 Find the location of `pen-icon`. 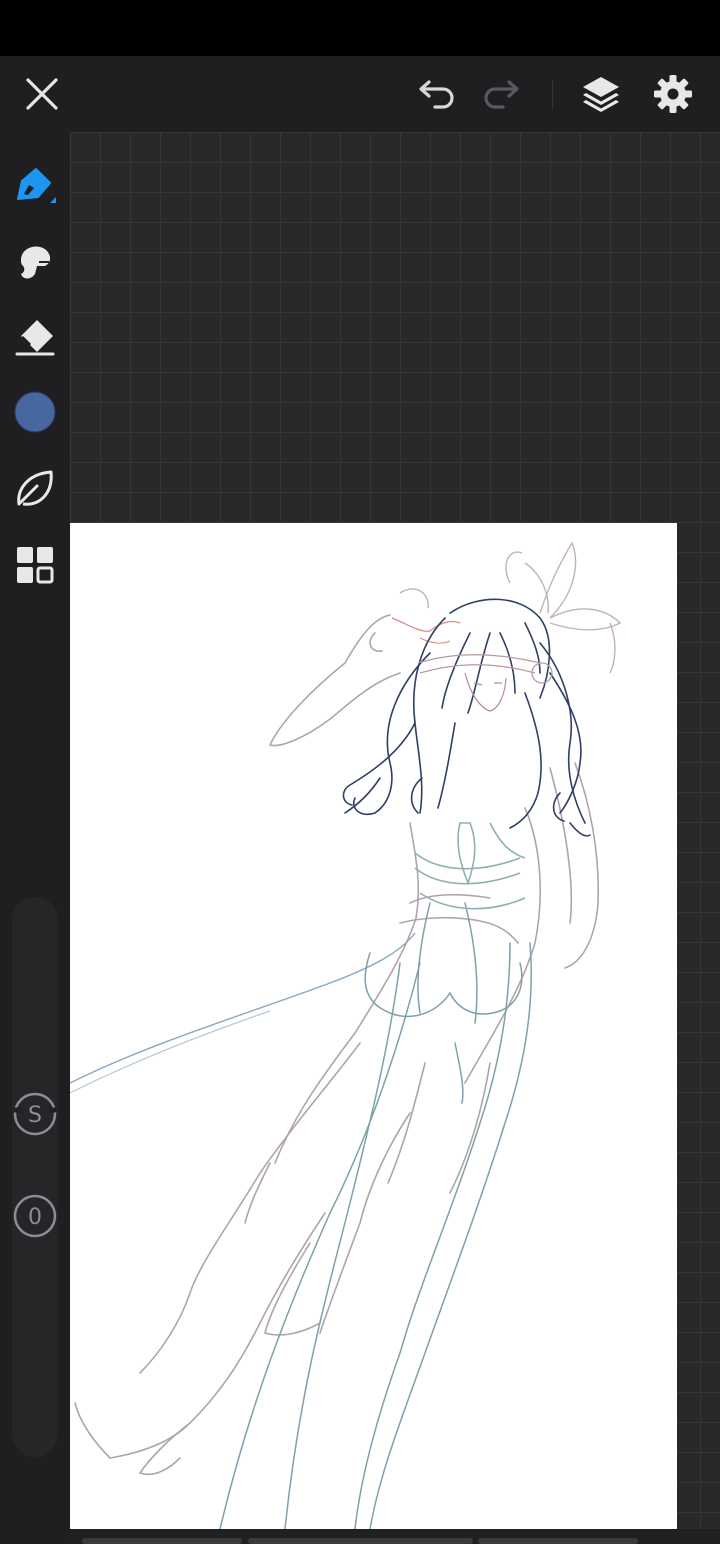

pen-icon is located at coordinates (36, 185).